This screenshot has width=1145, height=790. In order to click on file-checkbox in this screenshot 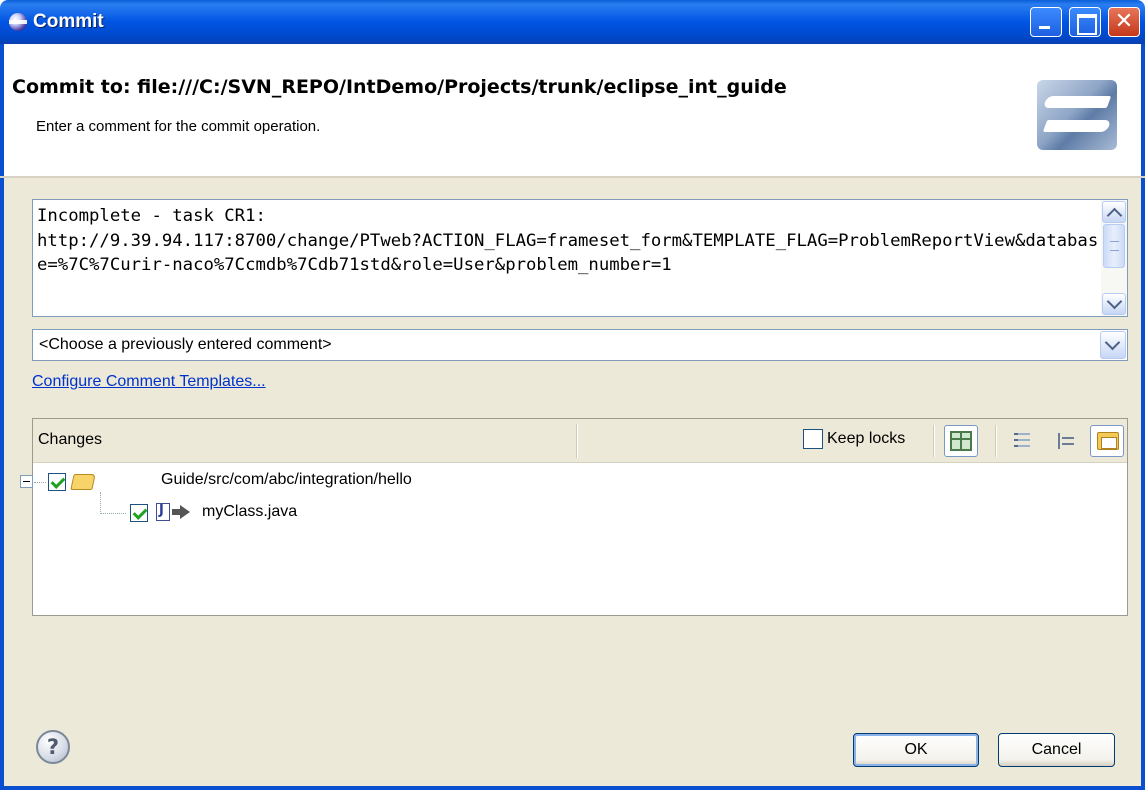, I will do `click(139, 513)`.